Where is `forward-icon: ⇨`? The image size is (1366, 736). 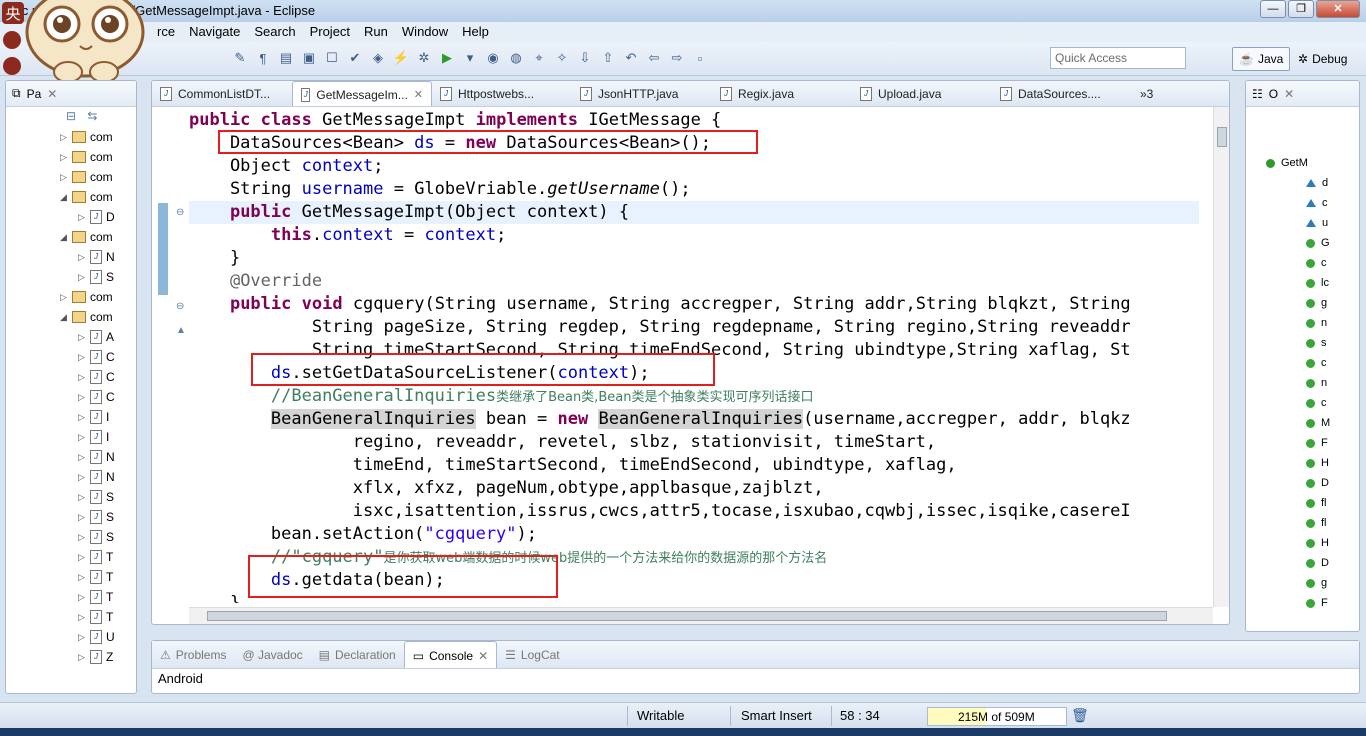
forward-icon: ⇨ is located at coordinates (677, 58).